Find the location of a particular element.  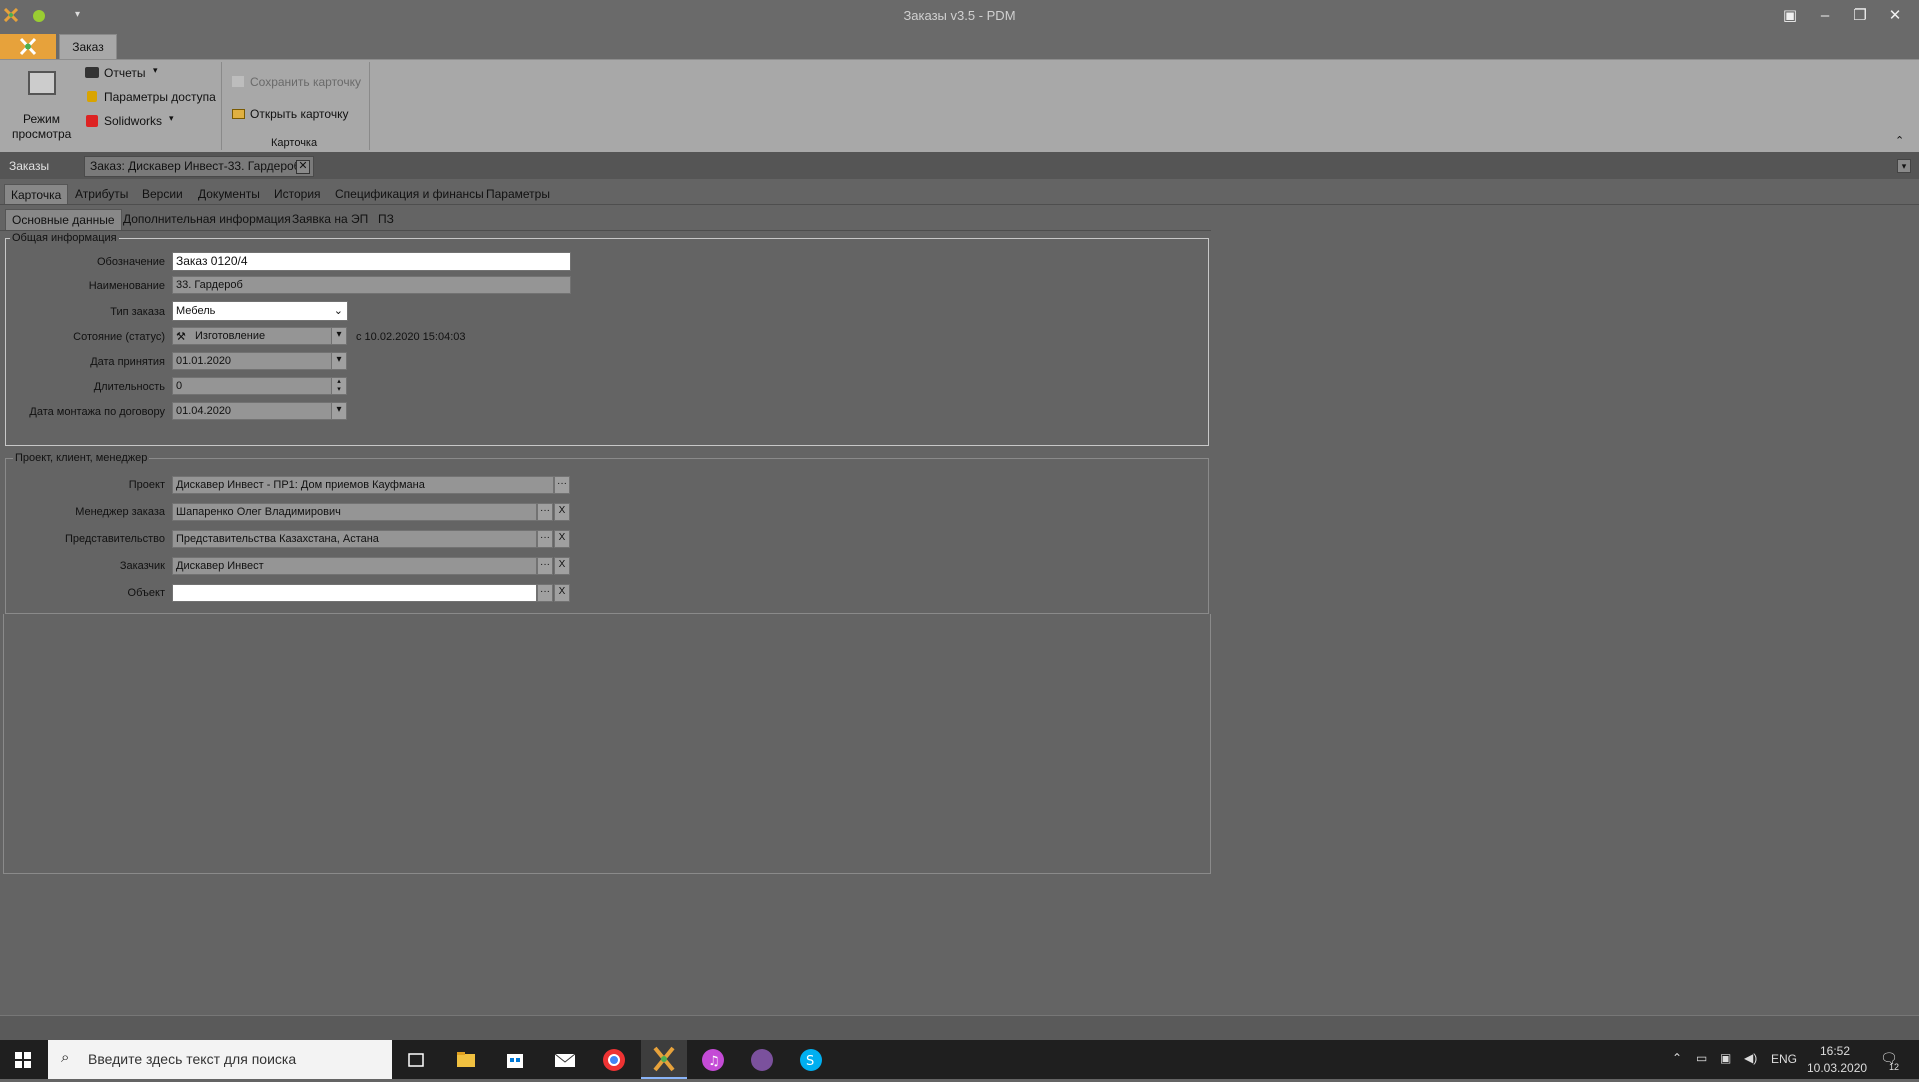

windows-start-icon is located at coordinates (23, 1060).